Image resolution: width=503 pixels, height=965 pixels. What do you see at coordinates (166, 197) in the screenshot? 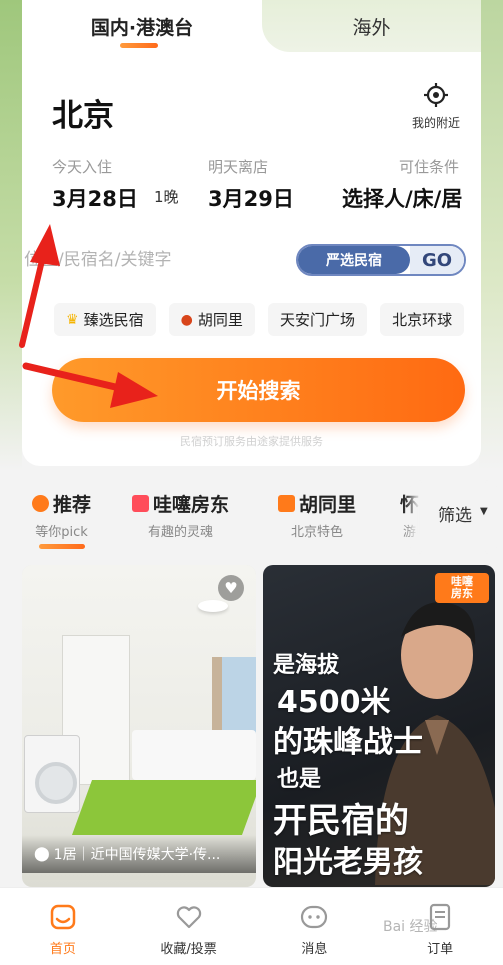
I see `nights-count: 1晚` at bounding box center [166, 197].